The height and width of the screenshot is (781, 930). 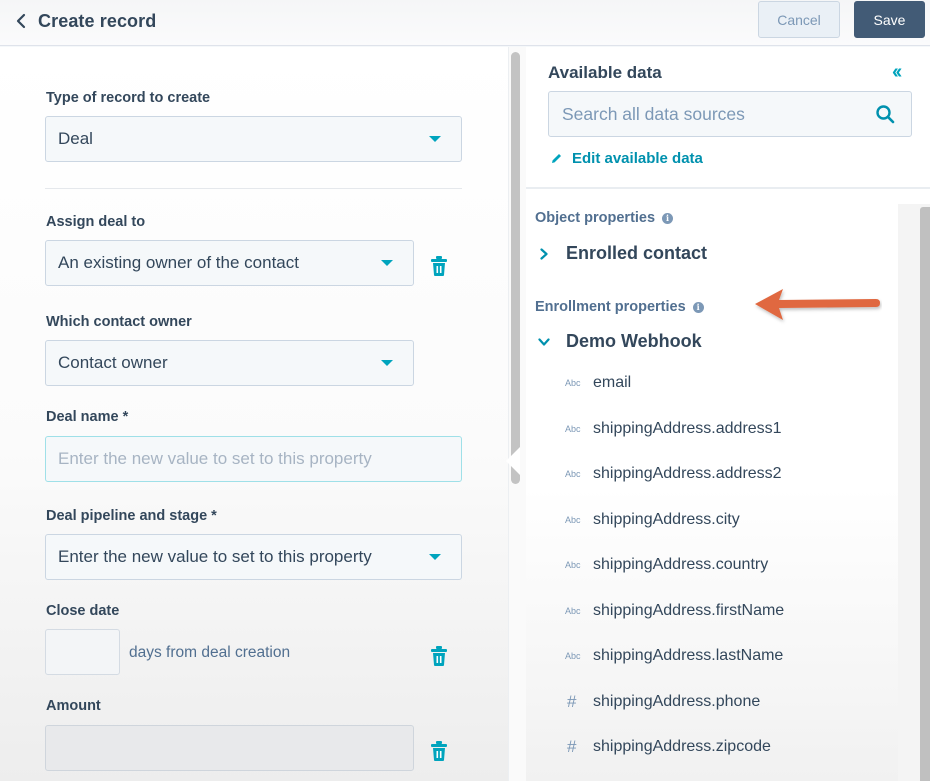 What do you see at coordinates (885, 114) in the screenshot?
I see `search-icon` at bounding box center [885, 114].